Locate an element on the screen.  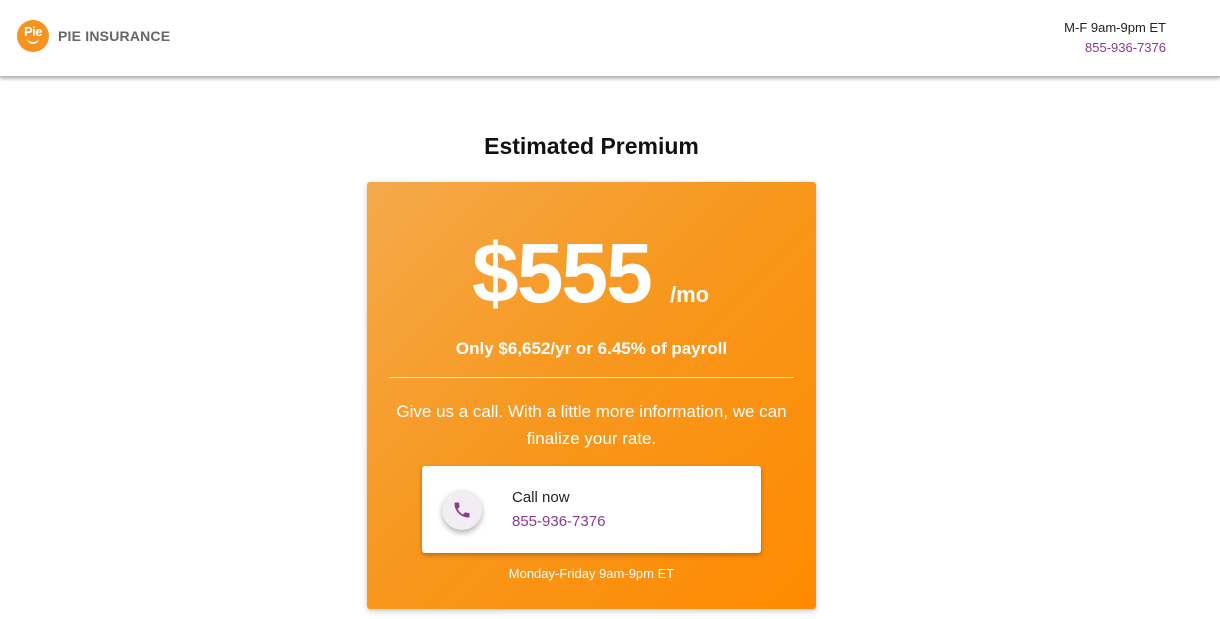
page-title: Estimated Premium is located at coordinates (591, 146).